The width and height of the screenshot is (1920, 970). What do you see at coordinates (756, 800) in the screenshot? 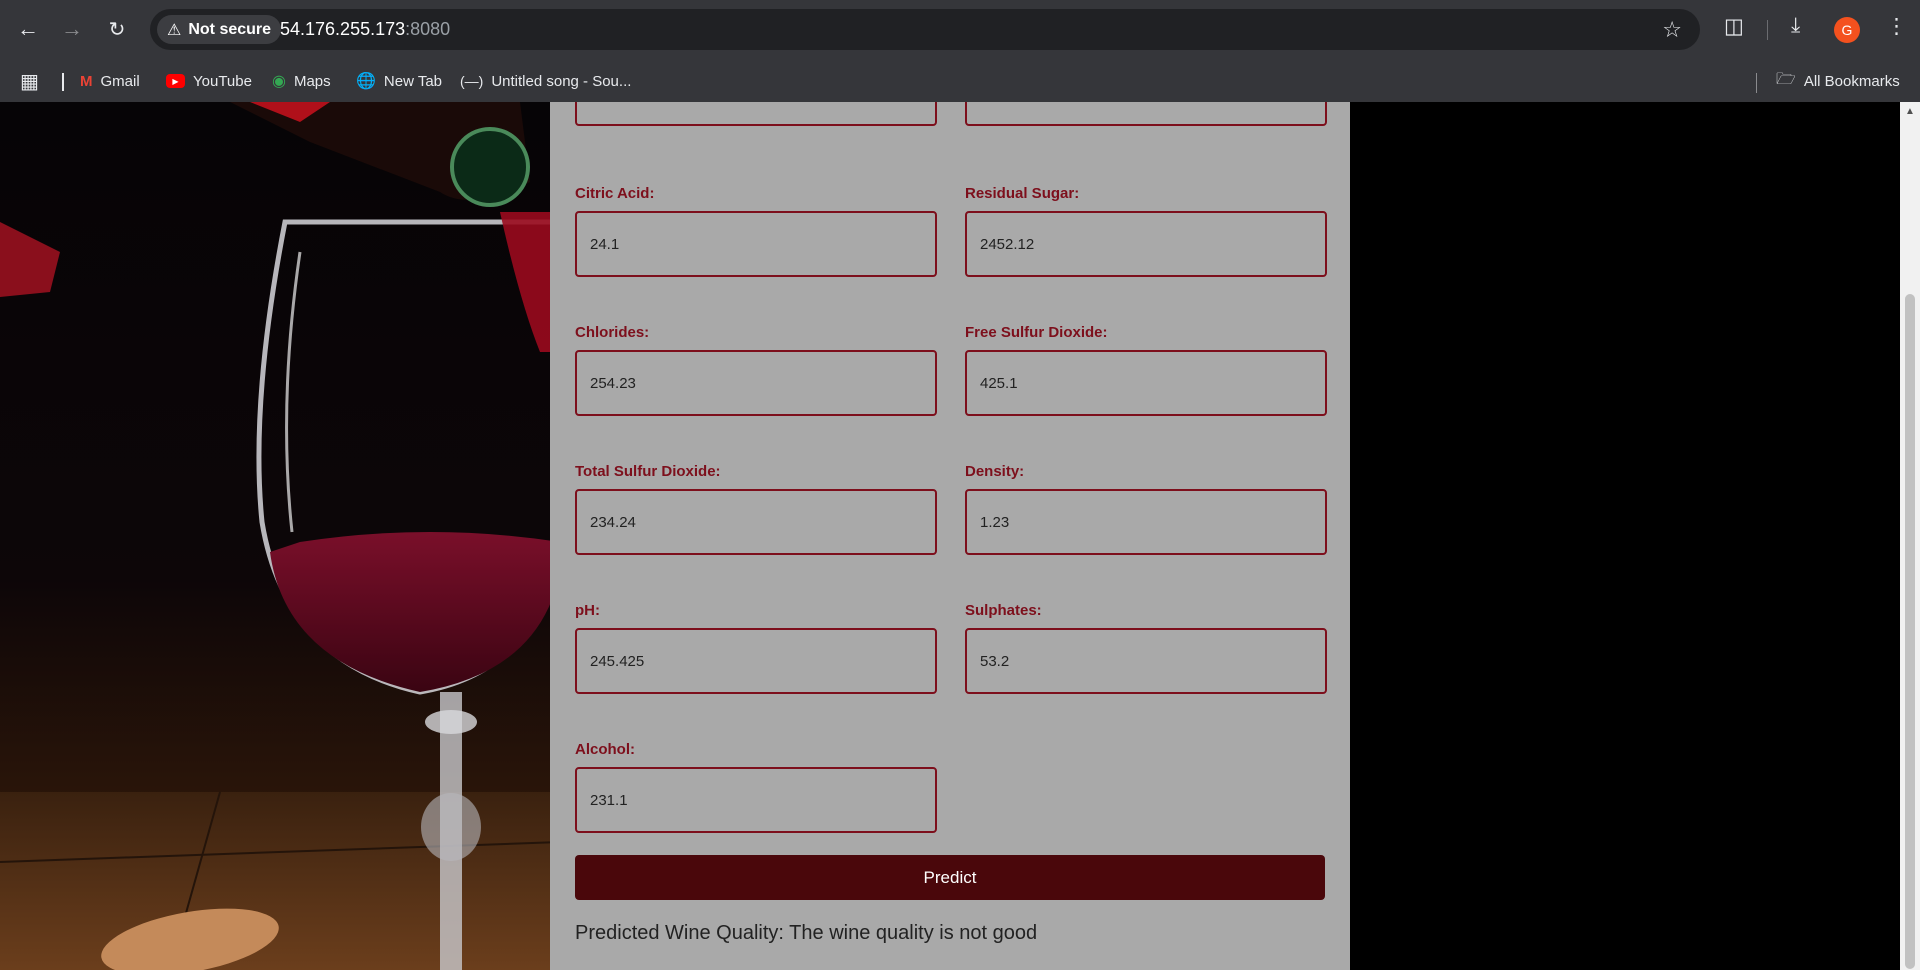
I see `alcohol-input` at bounding box center [756, 800].